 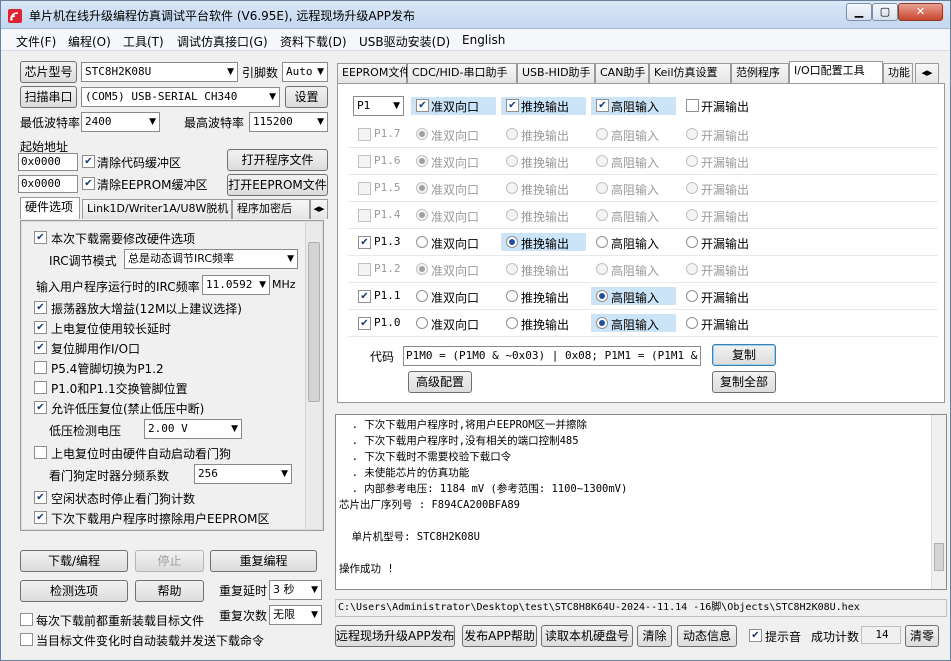 I want to click on open-program-button: 打开程序文件, so click(x=277, y=160).